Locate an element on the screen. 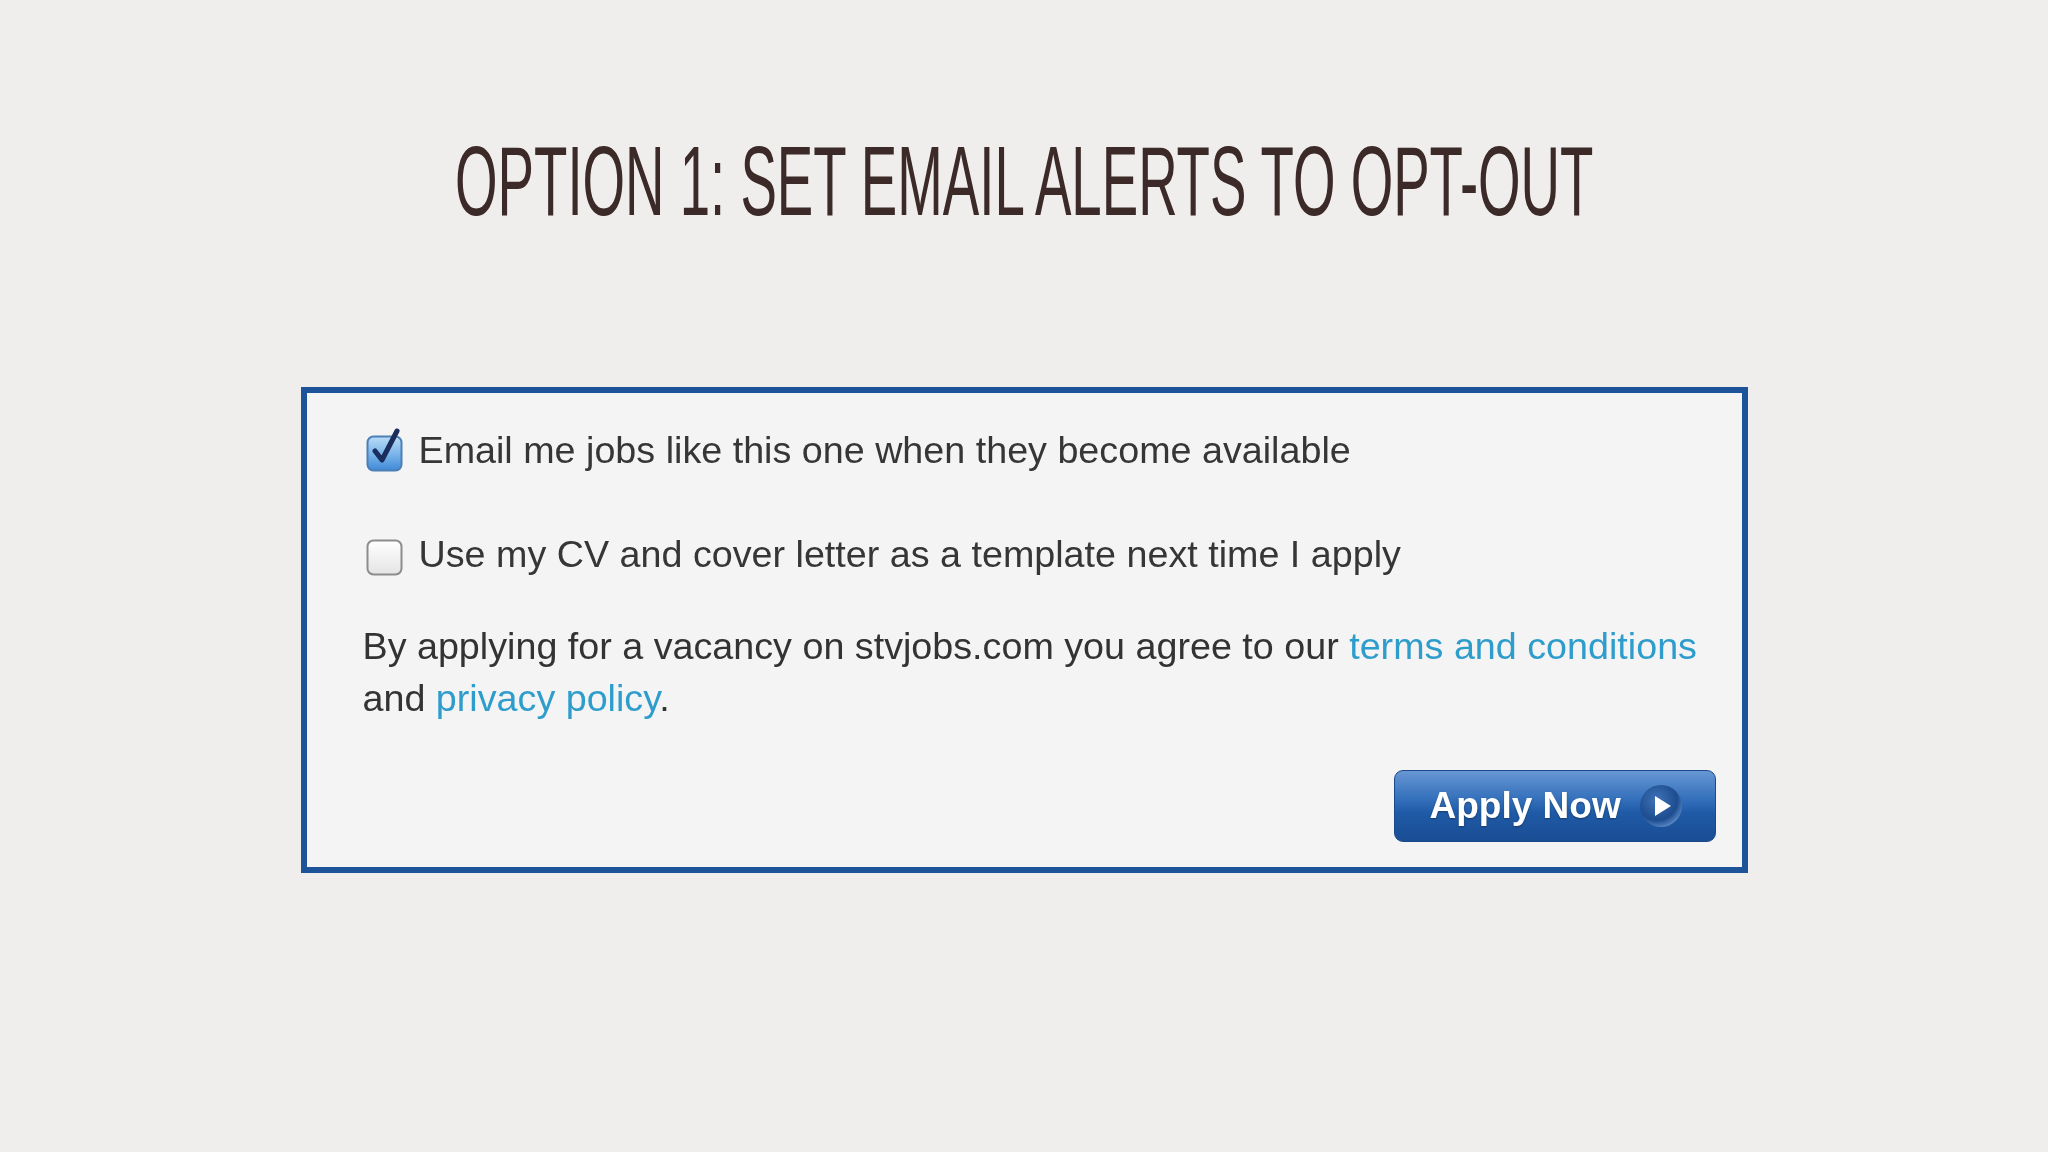 The width and height of the screenshot is (2048, 1152). play-icon is located at coordinates (1660, 806).